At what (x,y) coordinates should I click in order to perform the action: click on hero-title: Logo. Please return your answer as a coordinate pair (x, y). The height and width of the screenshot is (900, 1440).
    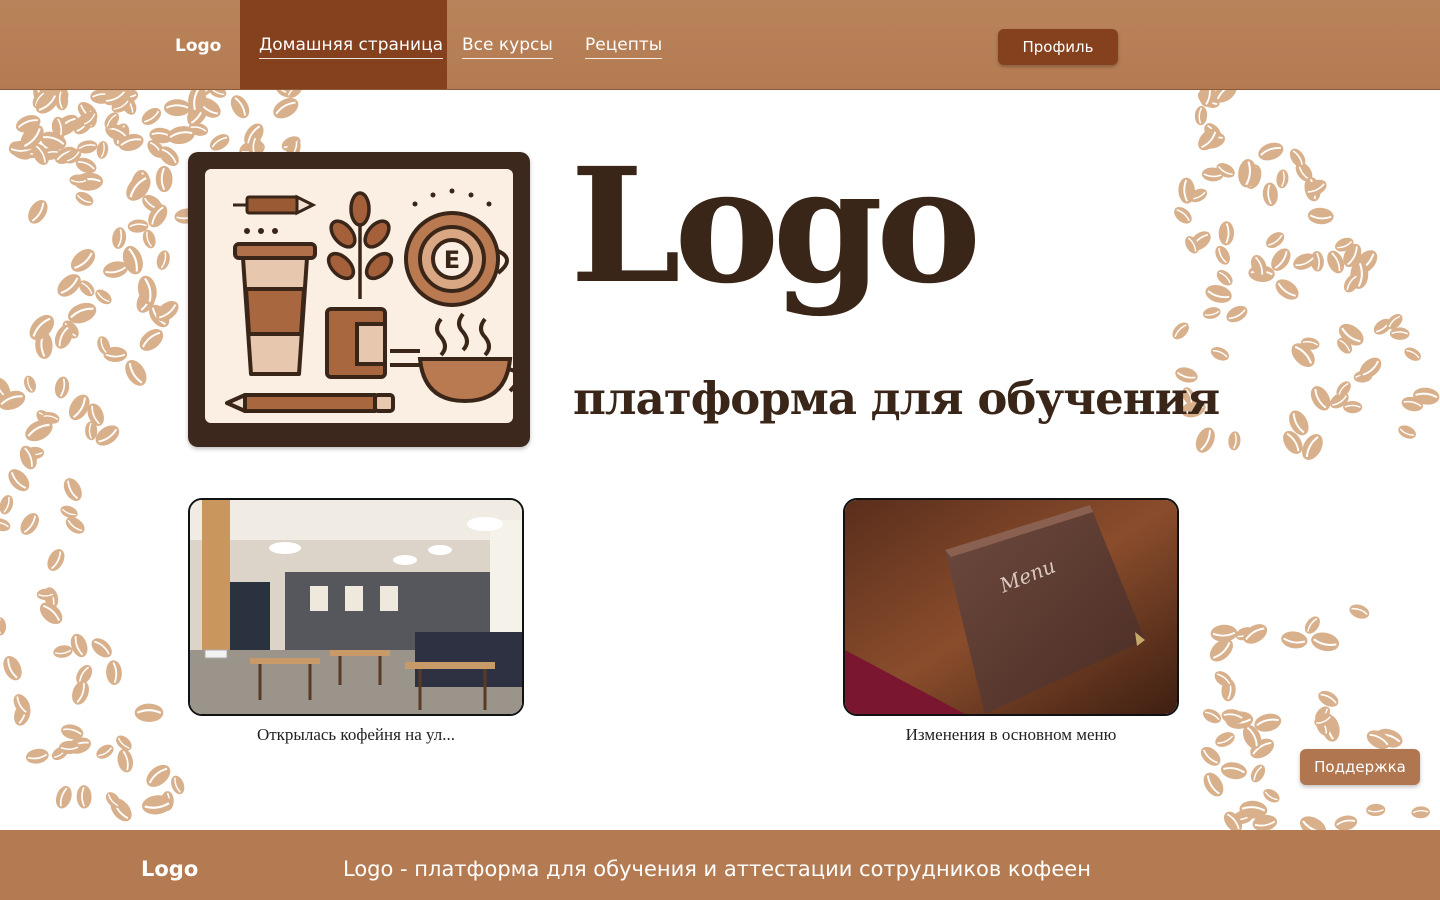
    Looking at the image, I should click on (775, 226).